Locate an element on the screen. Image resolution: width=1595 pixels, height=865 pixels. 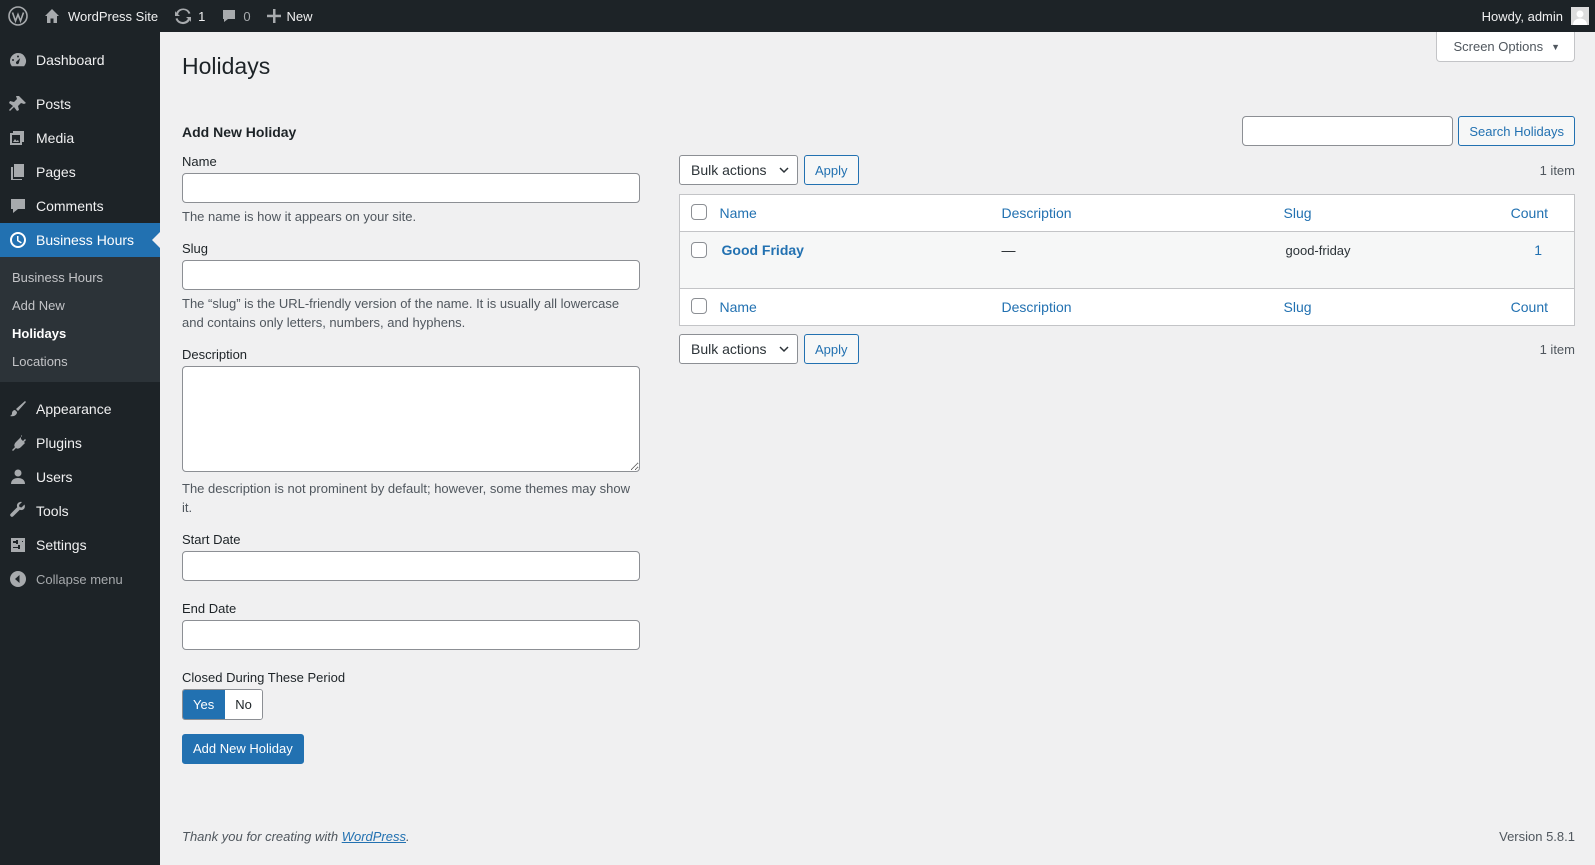
items-count-top: 1 item is located at coordinates (1557, 170).